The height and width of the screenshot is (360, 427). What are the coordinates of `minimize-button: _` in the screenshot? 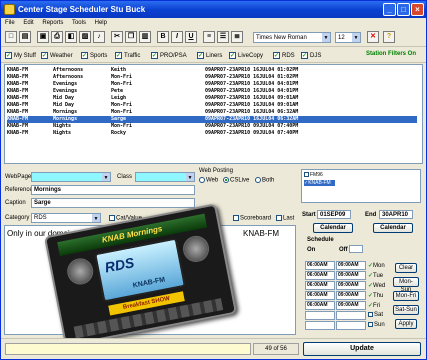 It's located at (389, 9).